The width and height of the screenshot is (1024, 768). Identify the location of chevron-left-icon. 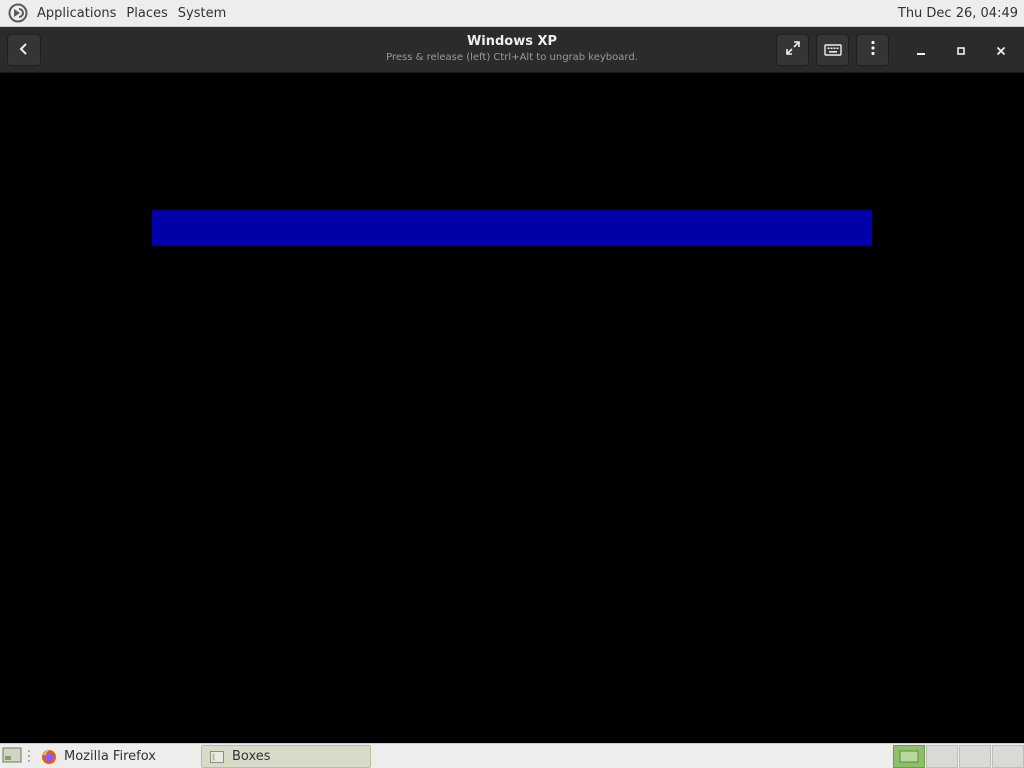
(24, 50).